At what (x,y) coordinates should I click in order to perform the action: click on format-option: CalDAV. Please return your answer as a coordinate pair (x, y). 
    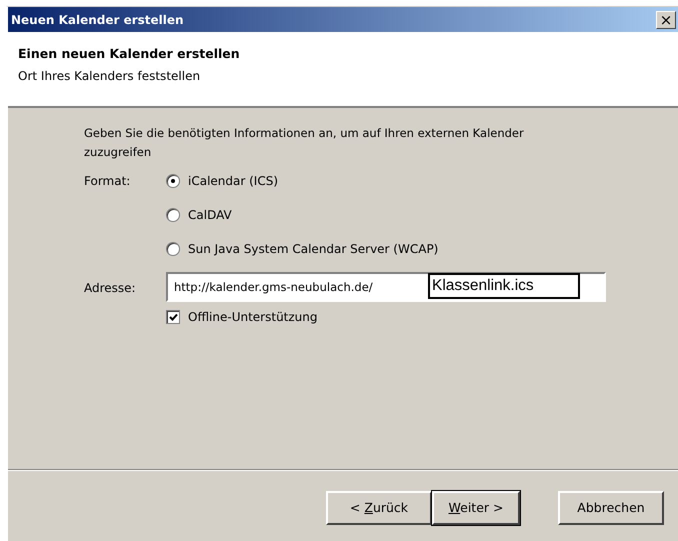
    Looking at the image, I should click on (302, 215).